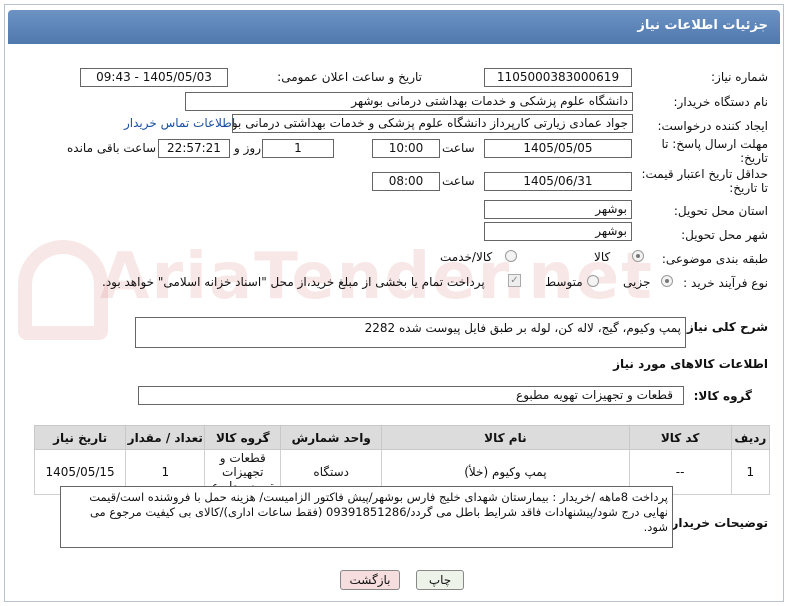  I want to click on category-label: طبقه بندی موضوعی:, so click(714, 259).